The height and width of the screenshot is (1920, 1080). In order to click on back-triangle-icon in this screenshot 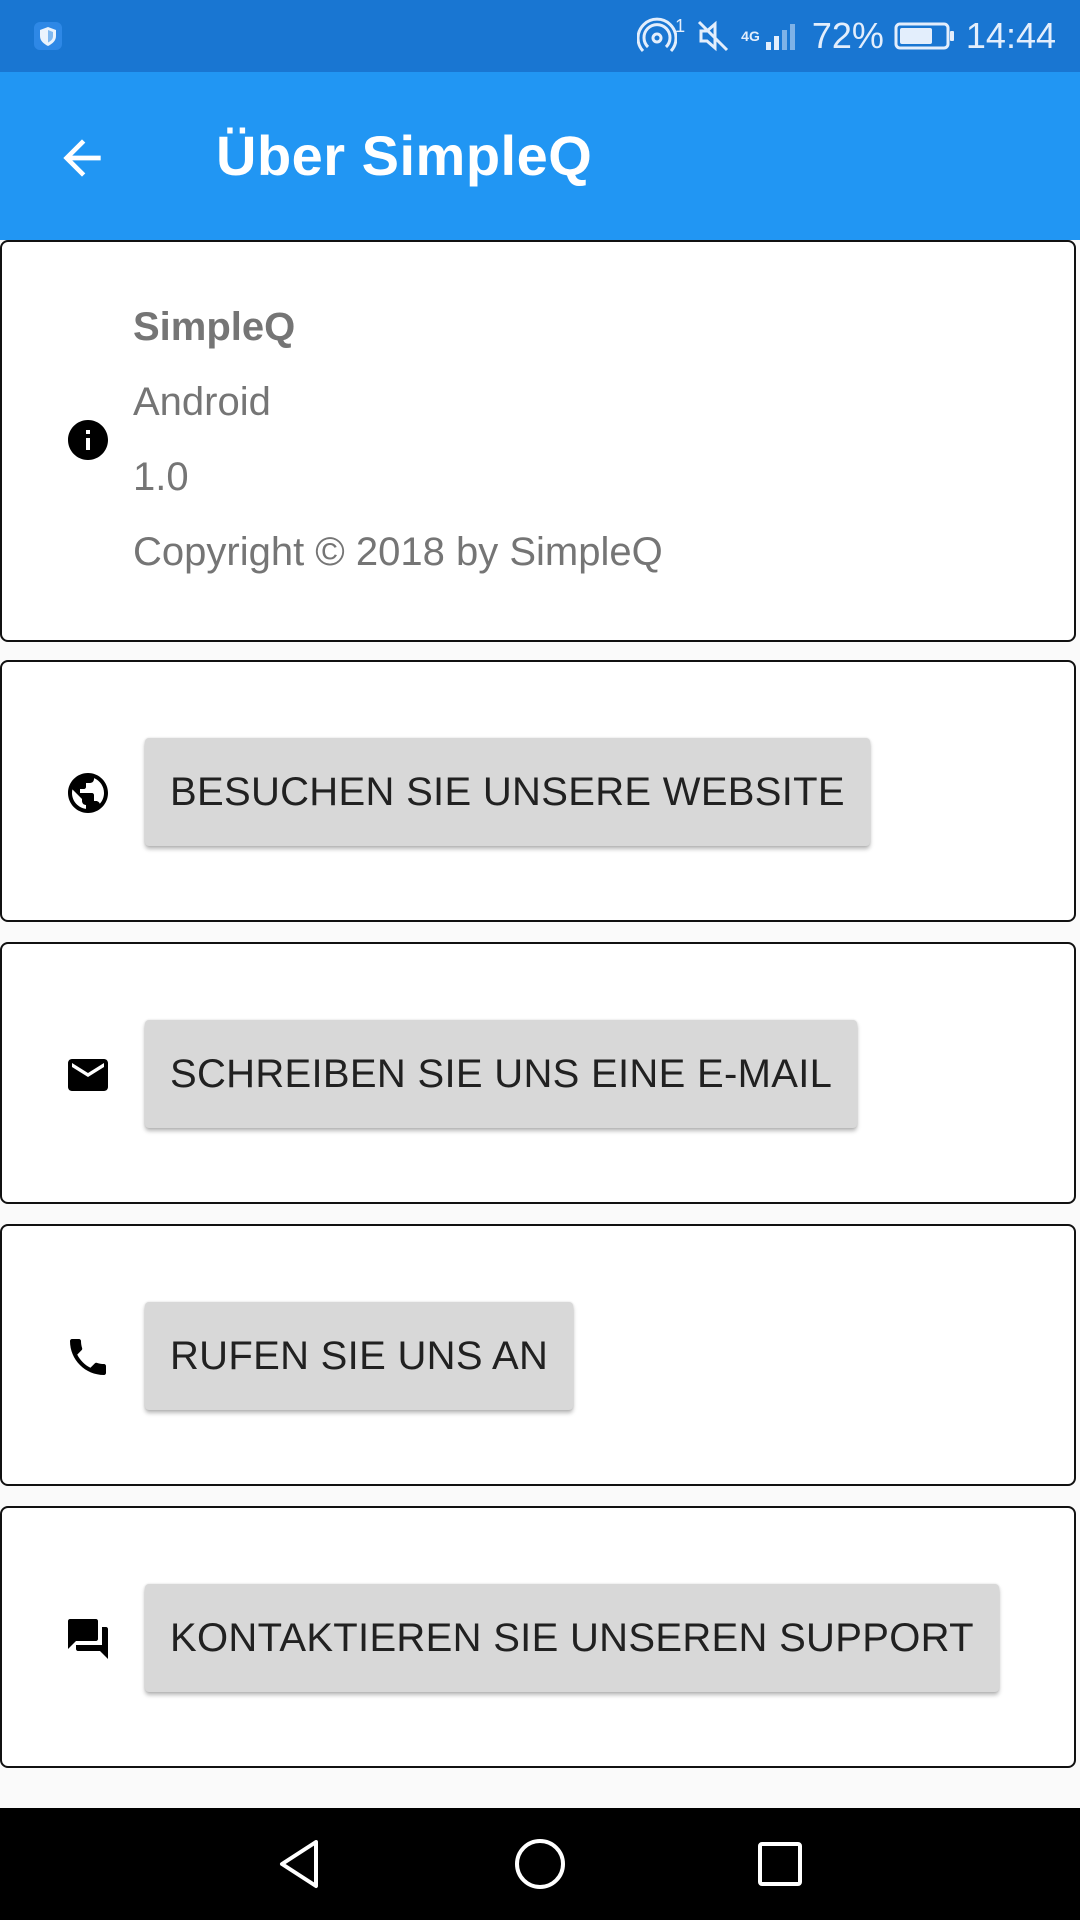, I will do `click(300, 1864)`.